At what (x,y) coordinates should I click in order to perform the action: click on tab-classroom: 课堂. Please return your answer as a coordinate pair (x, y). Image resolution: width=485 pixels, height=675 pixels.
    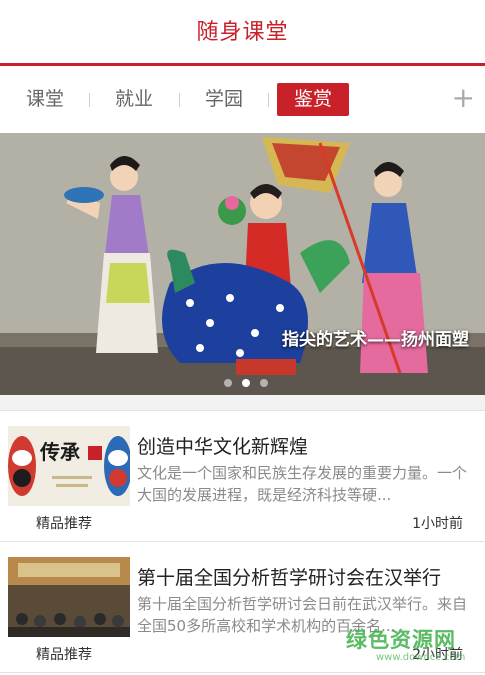
    Looking at the image, I should click on (45, 99).